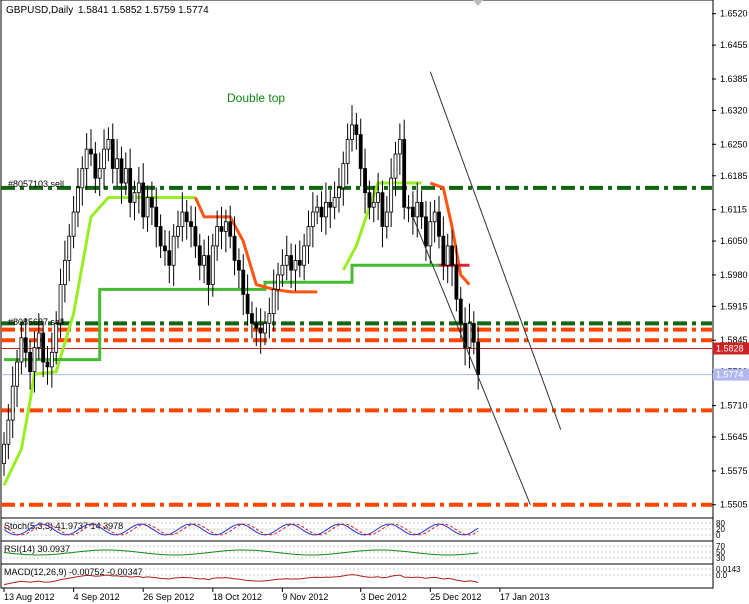 The width and height of the screenshot is (749, 604). Describe the element at coordinates (143, 10) in the screenshot. I see `chart-header-ohlc: 1.5841 1.5852 1.5759 1.5774` at that location.